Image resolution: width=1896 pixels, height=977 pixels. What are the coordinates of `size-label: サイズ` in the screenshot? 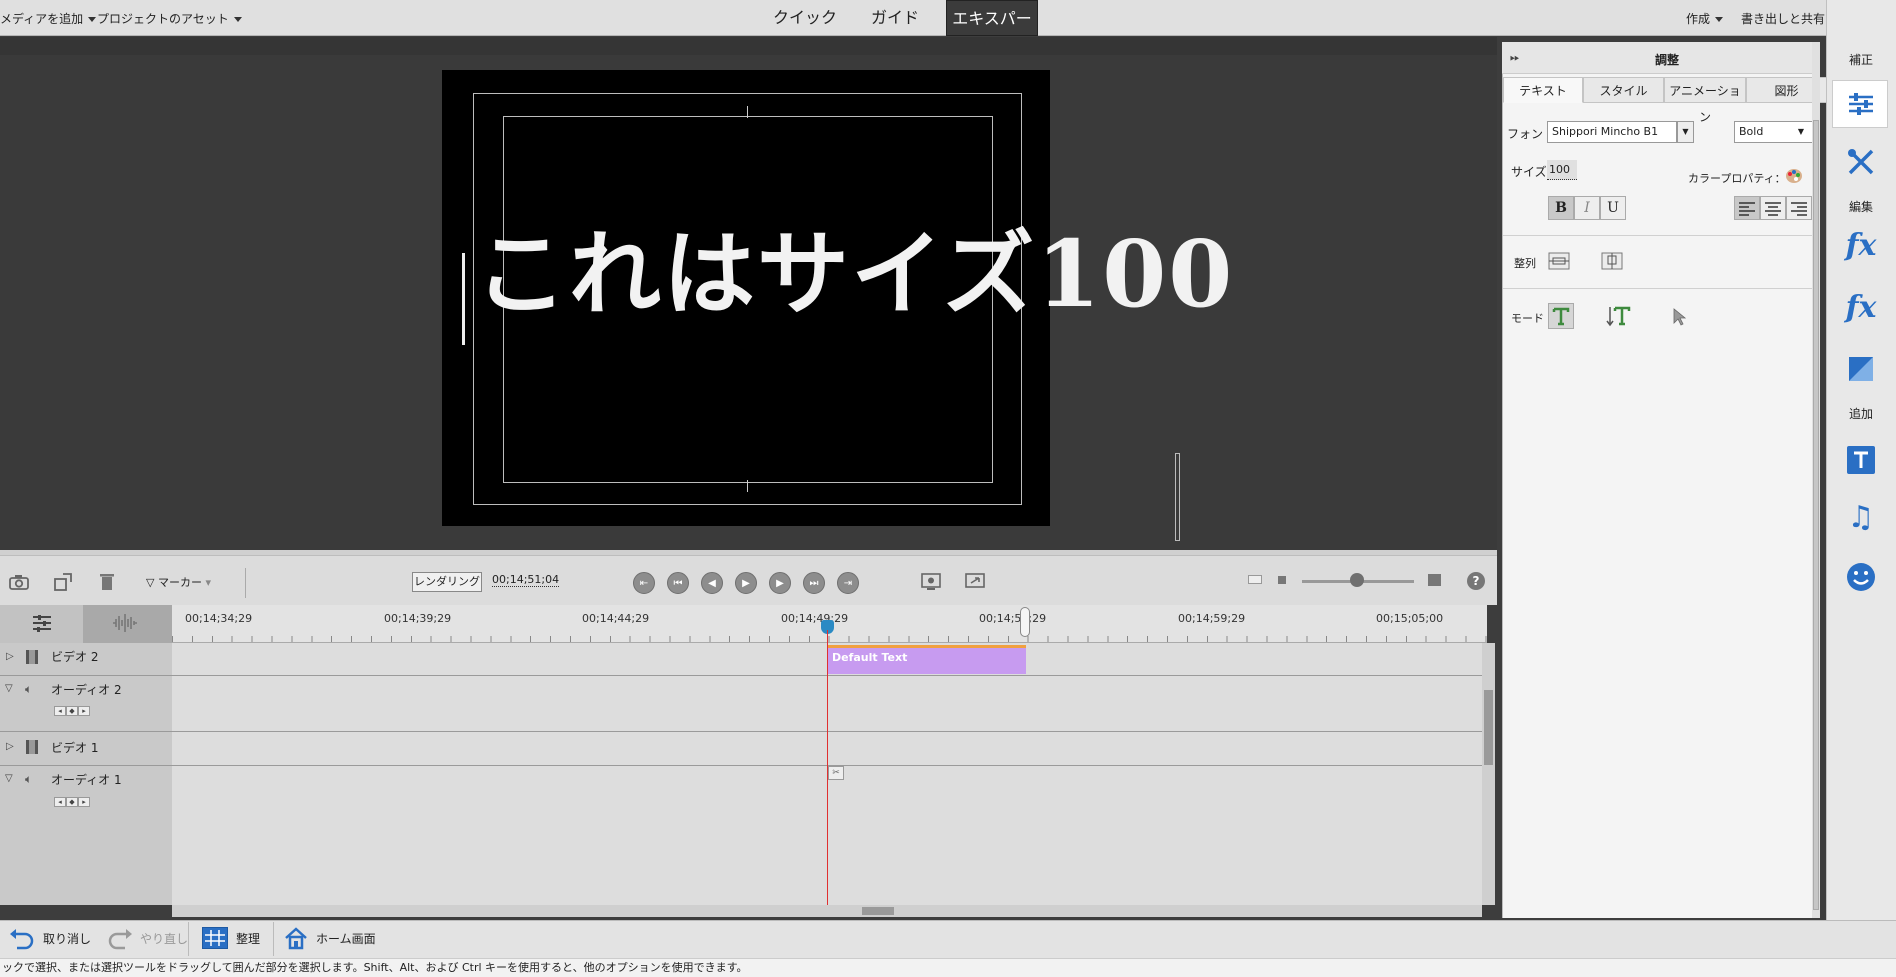 It's located at (1529, 172).